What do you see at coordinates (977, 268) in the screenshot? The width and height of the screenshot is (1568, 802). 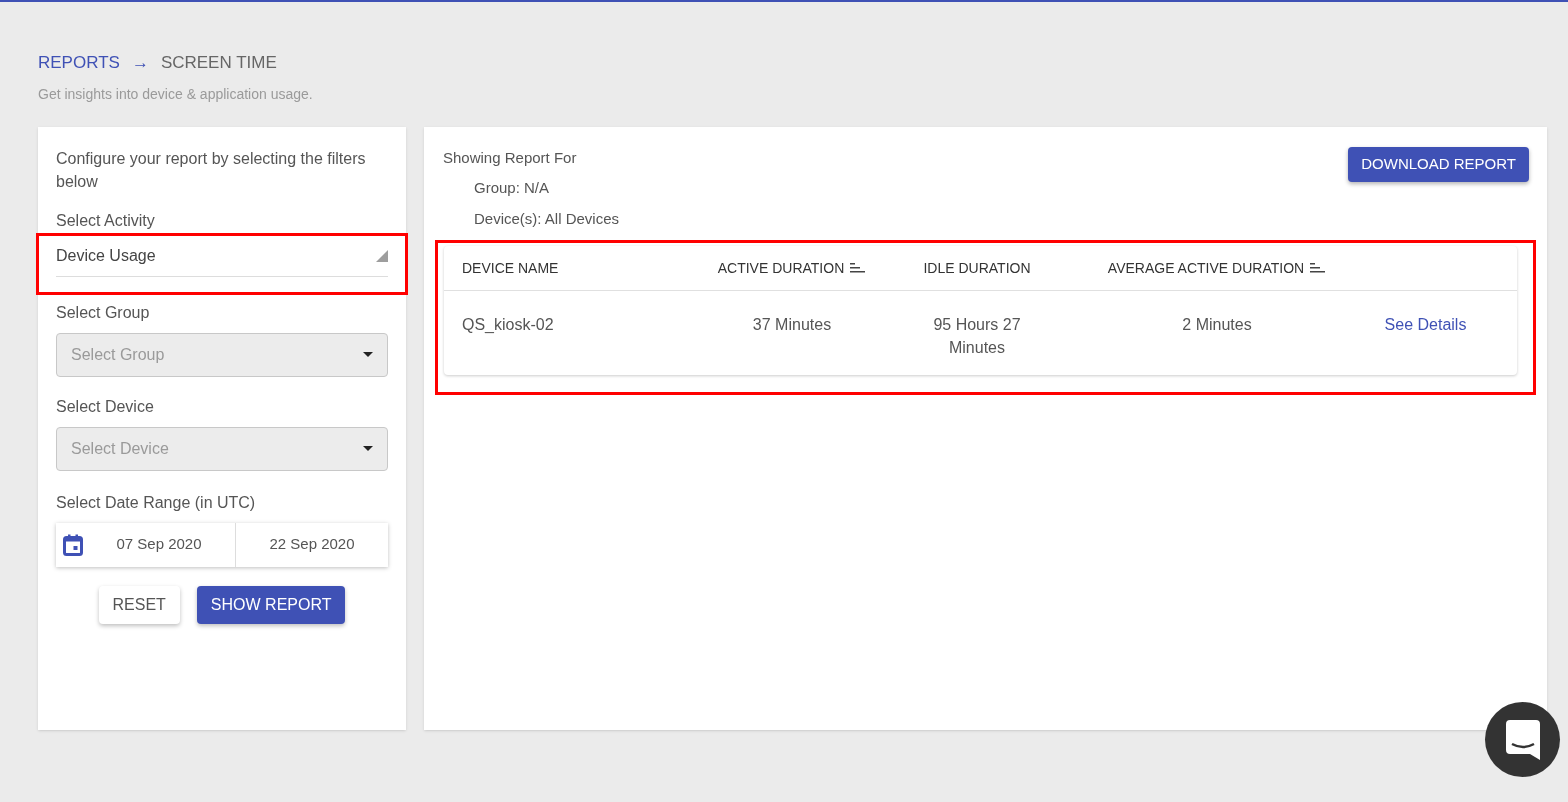 I see `column-header: IDLE DURATION` at bounding box center [977, 268].